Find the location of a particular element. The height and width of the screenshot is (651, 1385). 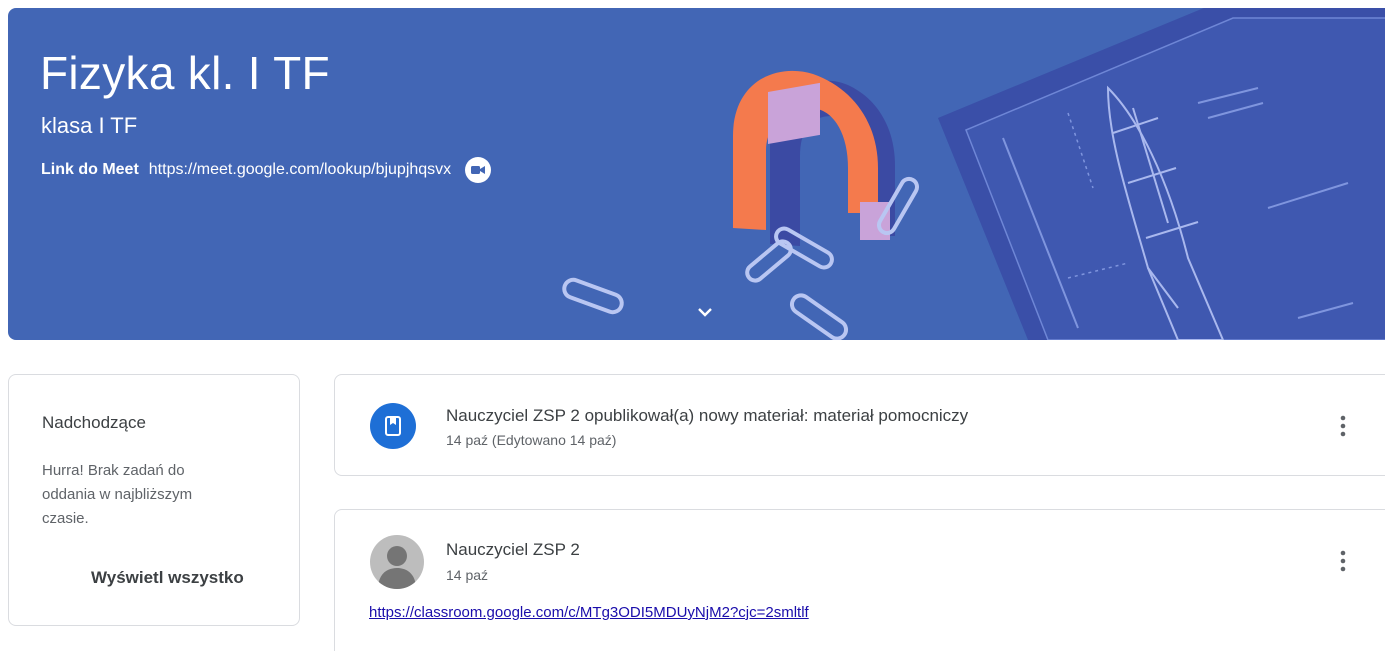

view-all-button: Wyświetl wszystko is located at coordinates (167, 578).